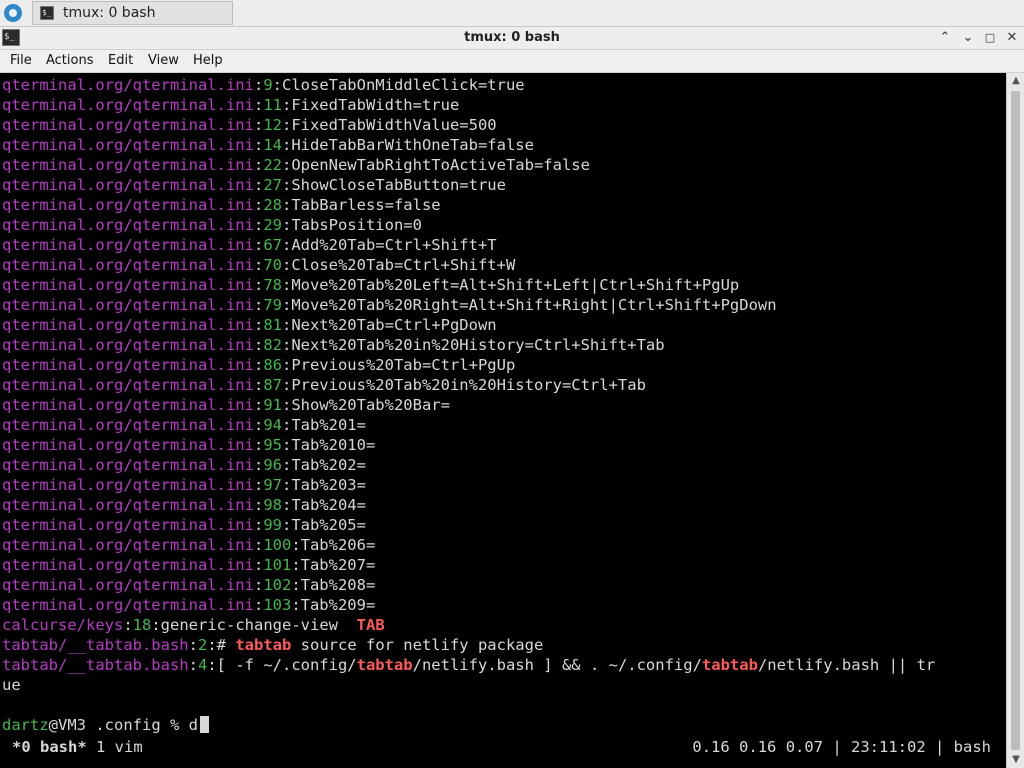 The width and height of the screenshot is (1024, 768). What do you see at coordinates (370, 625) in the screenshot?
I see `terminal-text: TAB` at bounding box center [370, 625].